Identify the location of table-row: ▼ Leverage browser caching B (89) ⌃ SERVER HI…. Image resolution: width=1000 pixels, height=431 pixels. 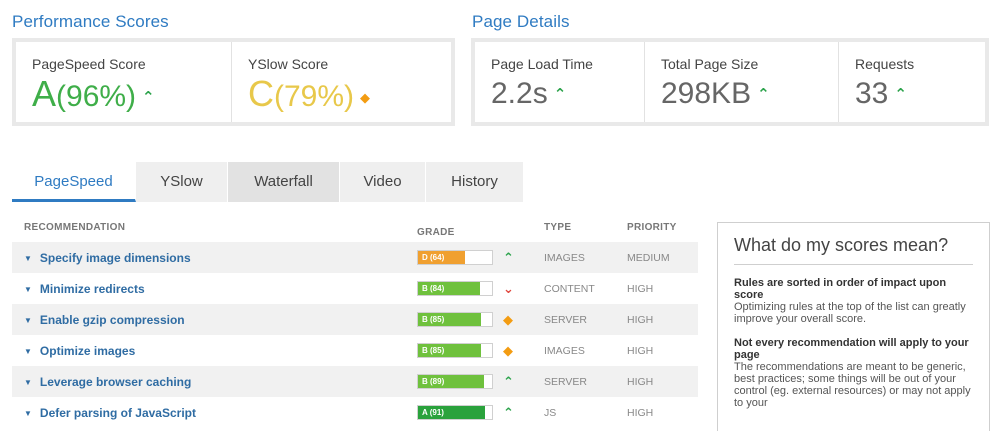
(355, 381).